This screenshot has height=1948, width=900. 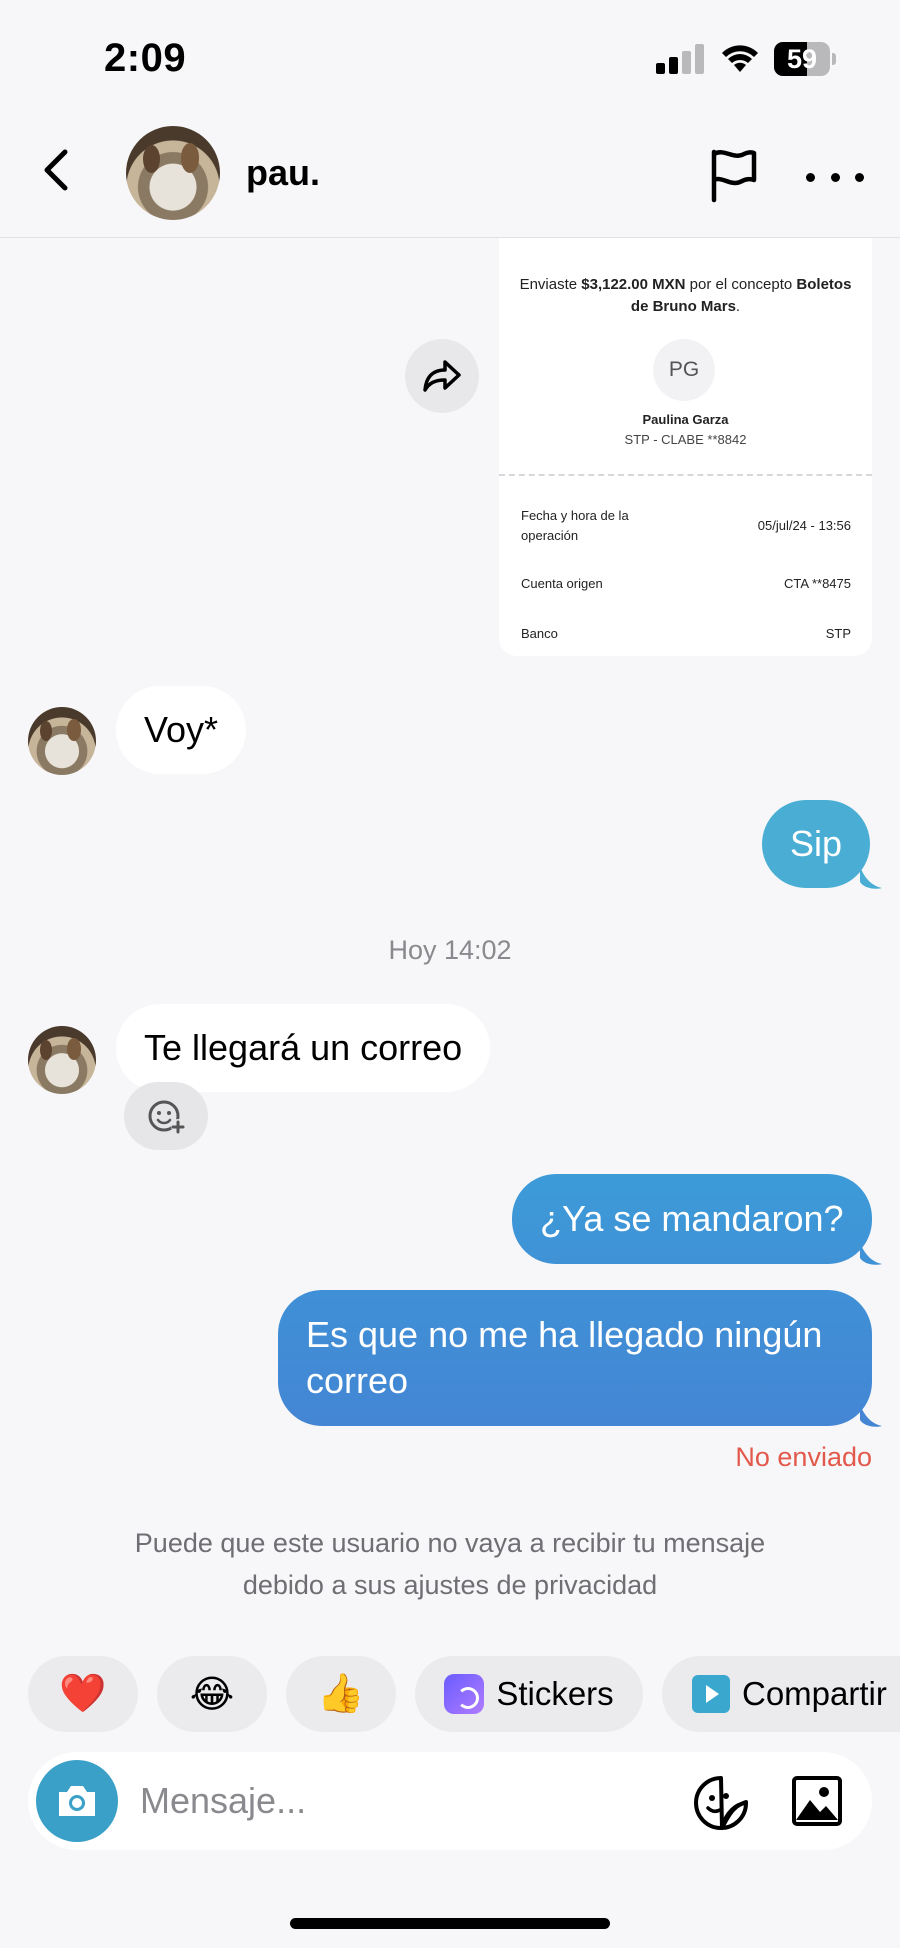 What do you see at coordinates (680, 59) in the screenshot?
I see `cellular-signal-icon` at bounding box center [680, 59].